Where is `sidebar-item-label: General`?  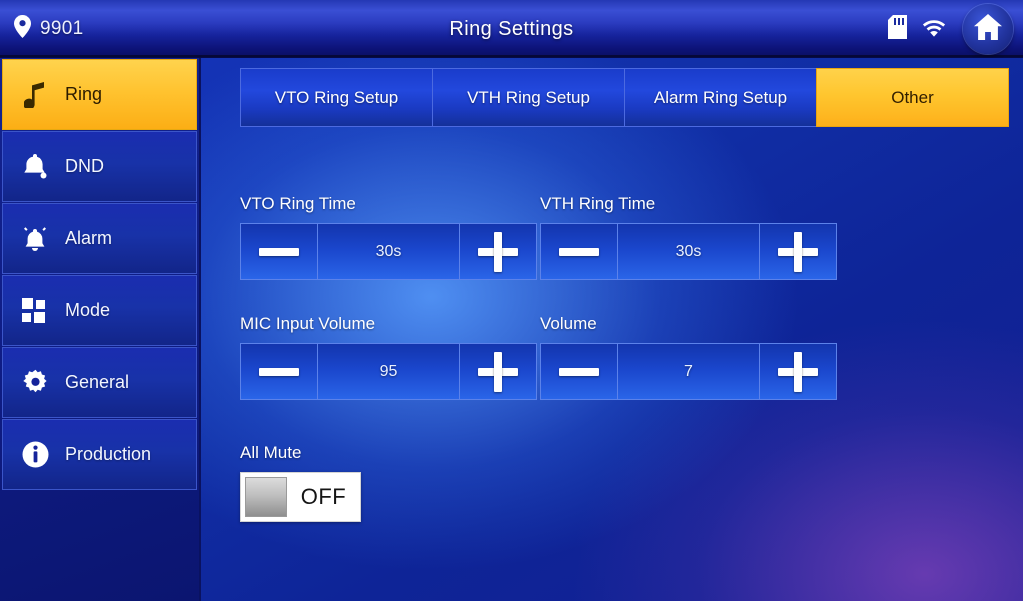
sidebar-item-label: General is located at coordinates (97, 382).